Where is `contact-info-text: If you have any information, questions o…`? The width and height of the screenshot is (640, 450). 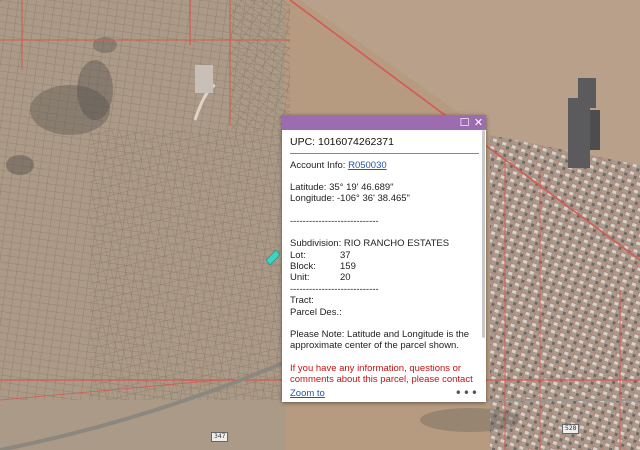
contact-info-text: If you have any information, questions o… is located at coordinates (376, 368).